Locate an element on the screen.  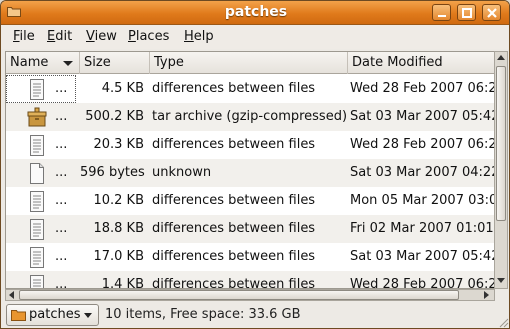
title-bar: patches is located at coordinates (255, 13).